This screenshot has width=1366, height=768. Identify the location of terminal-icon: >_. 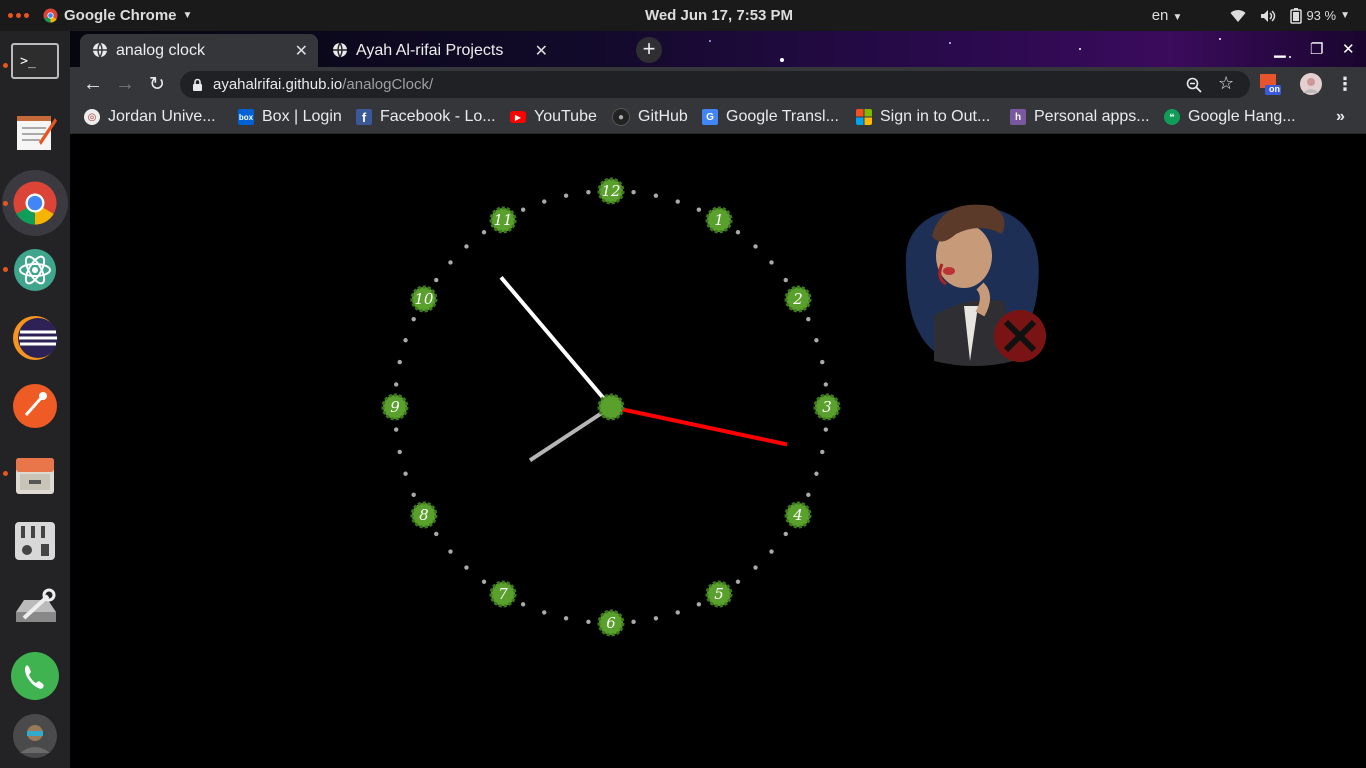
(35, 61).